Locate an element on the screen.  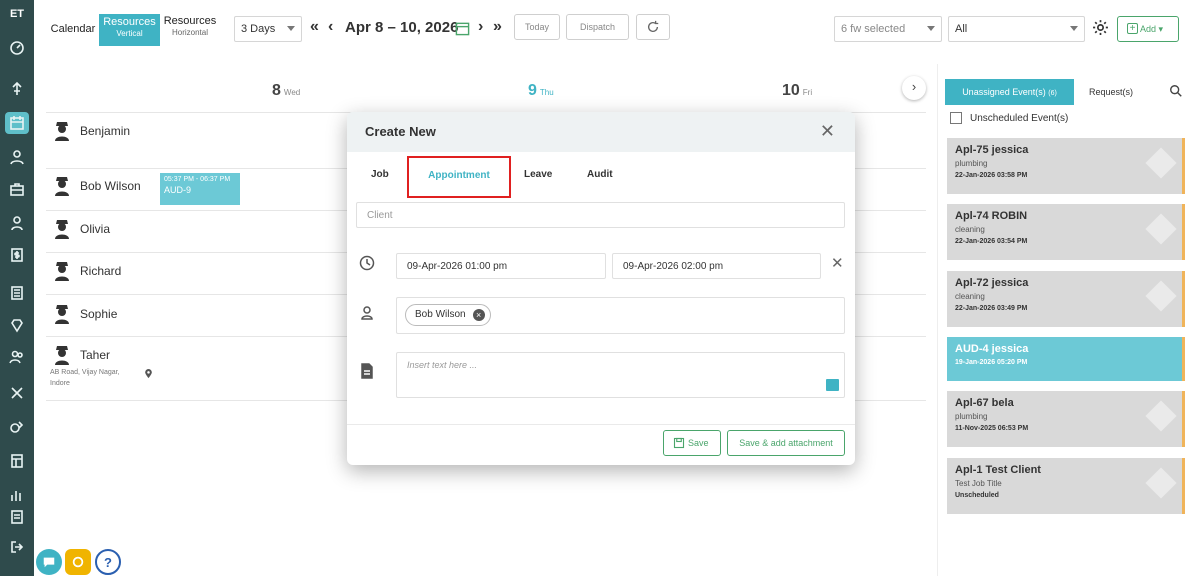
prev-button: ‹ is located at coordinates (330, 27).